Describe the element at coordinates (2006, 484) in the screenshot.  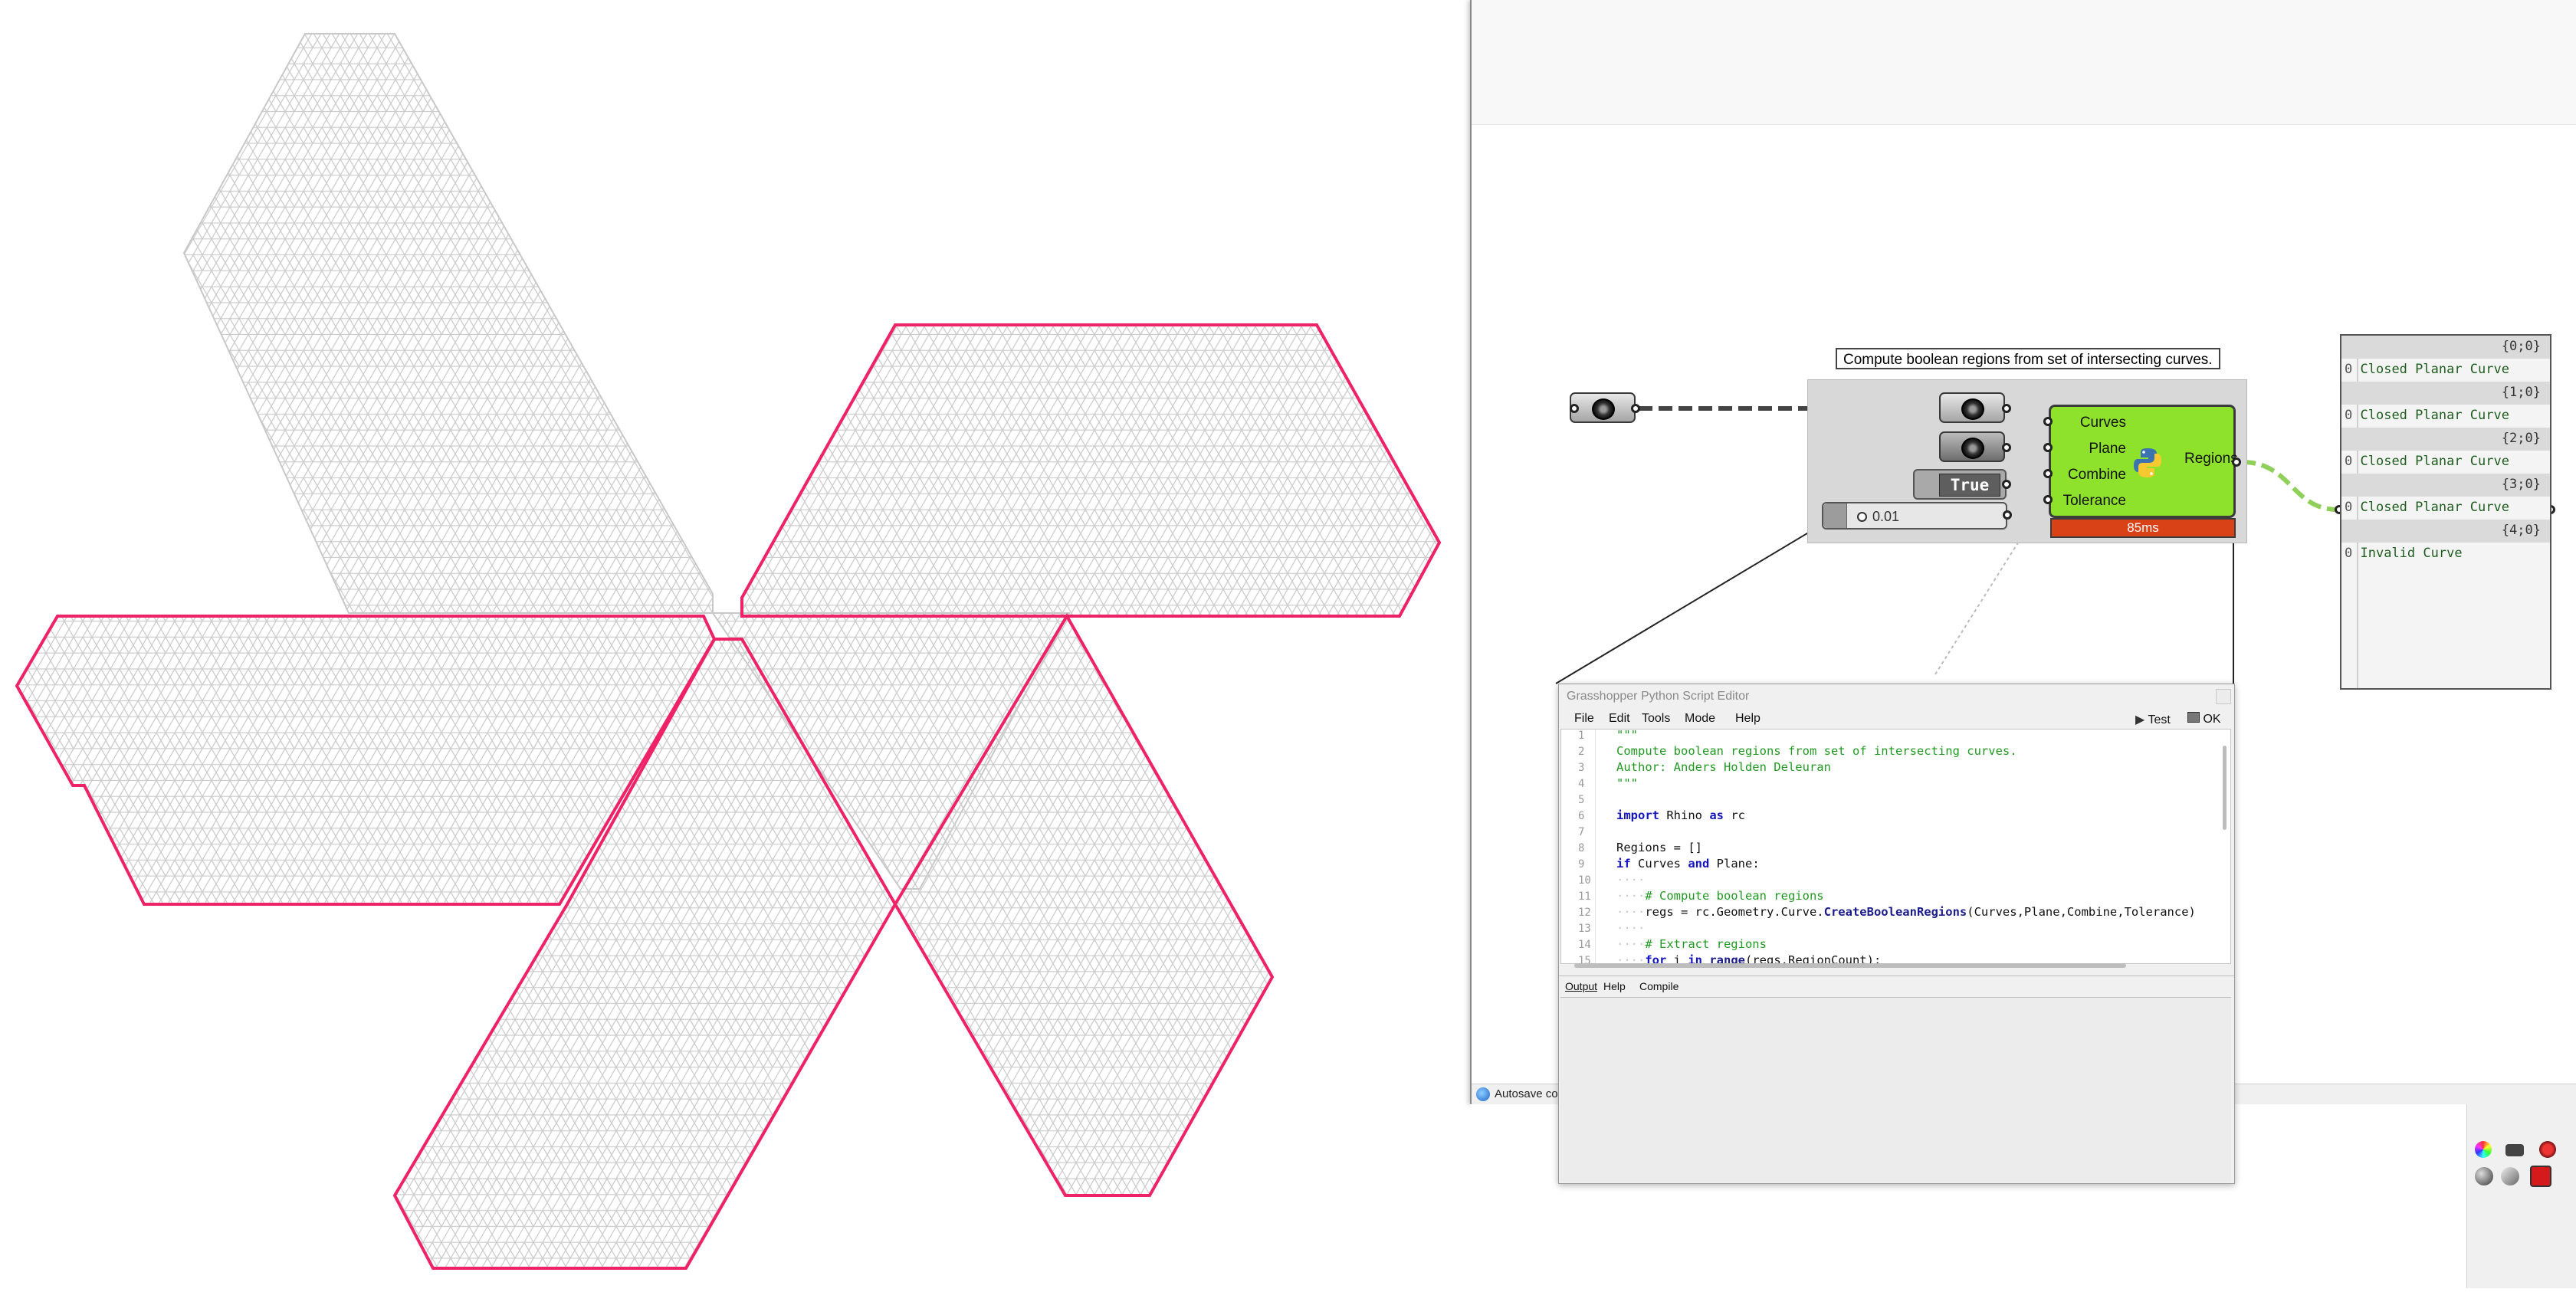
I see `port-toggle-out` at that location.